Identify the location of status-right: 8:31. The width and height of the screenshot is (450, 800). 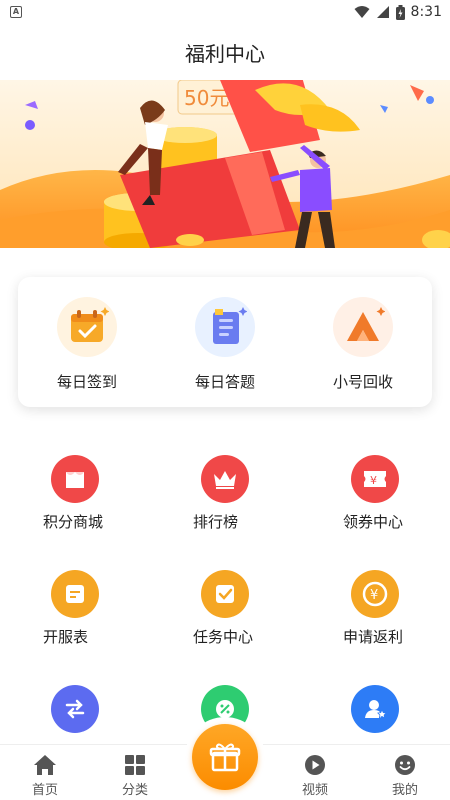
(398, 12).